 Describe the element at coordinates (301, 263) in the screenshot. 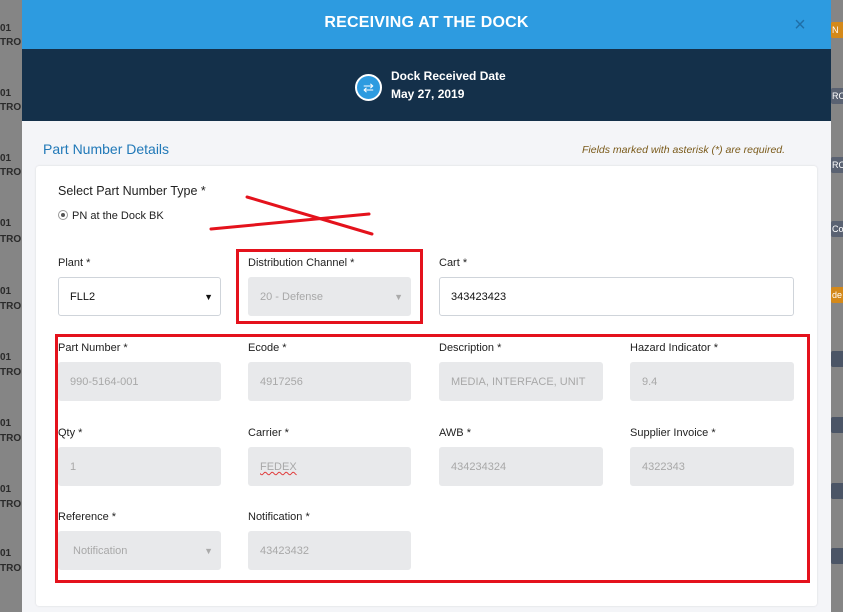

I see `distribution-channel-label: Distribution Channel *` at that location.